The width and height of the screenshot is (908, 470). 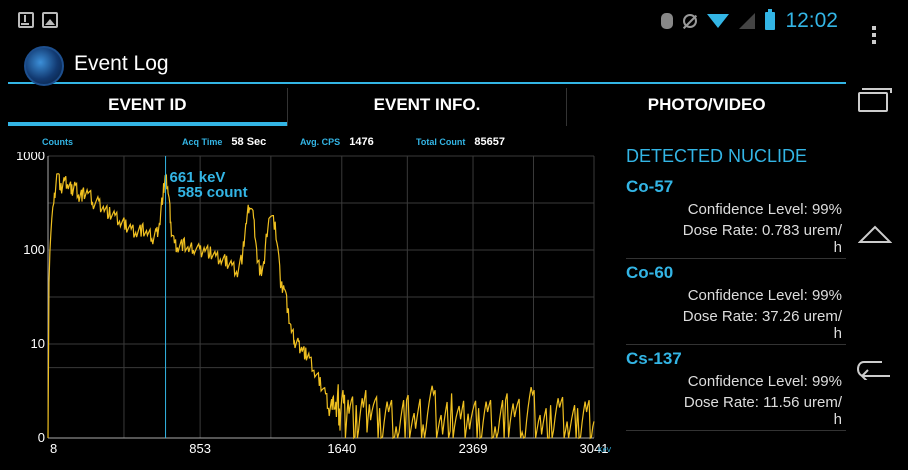 I want to click on dose-rate: Dose Rate: 11.56 urem/ h, so click(x=736, y=411).